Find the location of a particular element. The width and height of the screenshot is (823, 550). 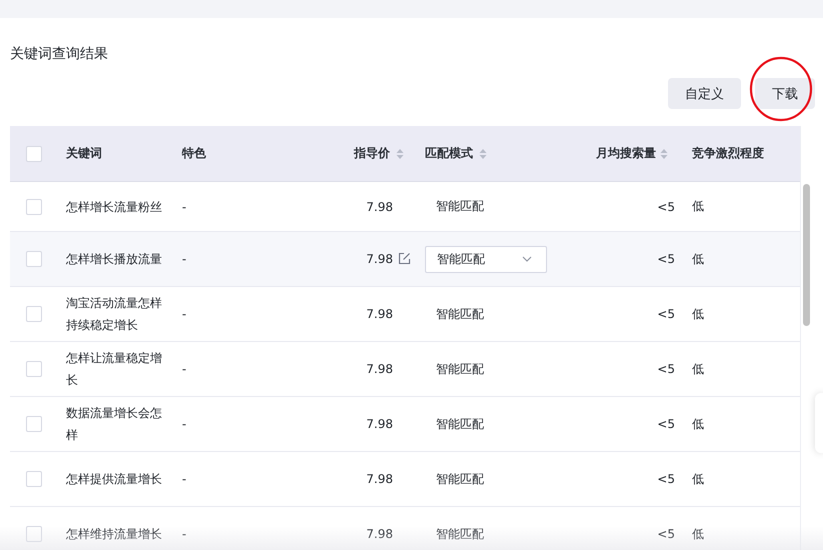

section-title: 关键词查询结果 is located at coordinates (59, 54).